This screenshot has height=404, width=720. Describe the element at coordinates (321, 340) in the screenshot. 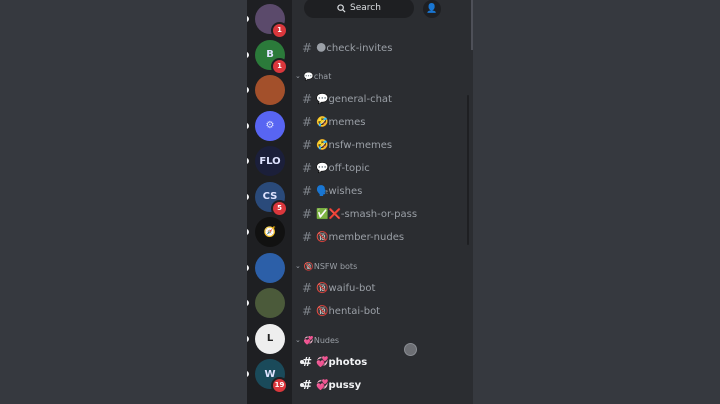

I see `category-label: 💞Nudes` at that location.